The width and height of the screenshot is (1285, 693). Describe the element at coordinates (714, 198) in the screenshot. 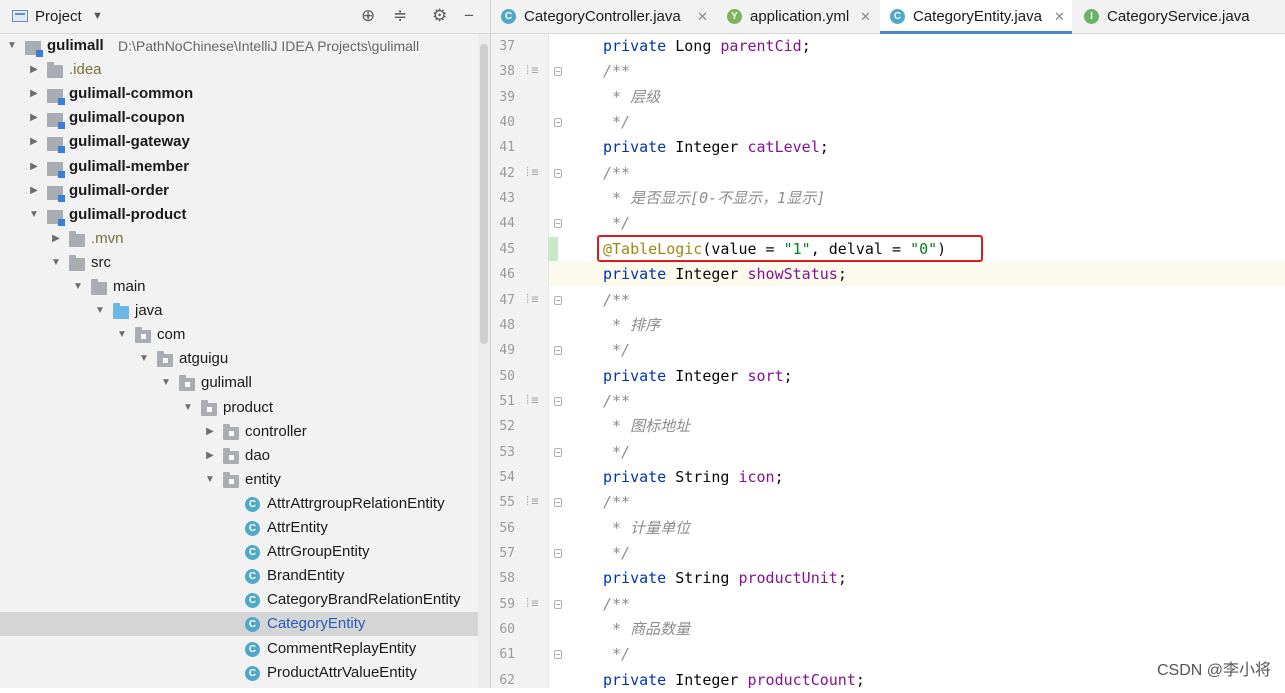

I see `code-line: * 是否显示[0-不显示，1显示]` at that location.